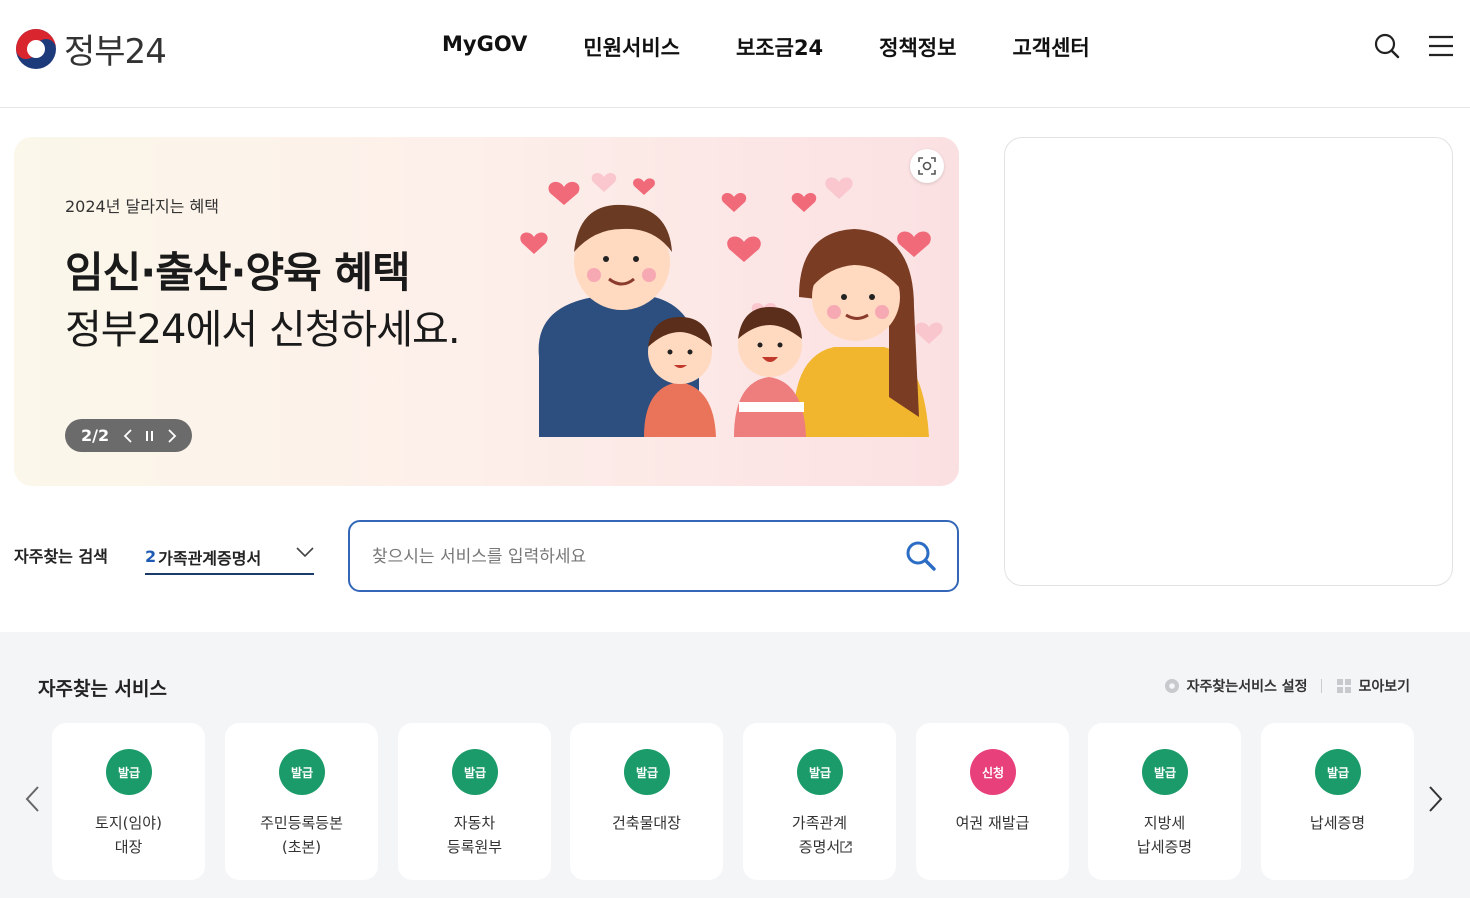 The image size is (1470, 898). What do you see at coordinates (36, 48) in the screenshot?
I see `taegeuk-emblem-icon` at bounding box center [36, 48].